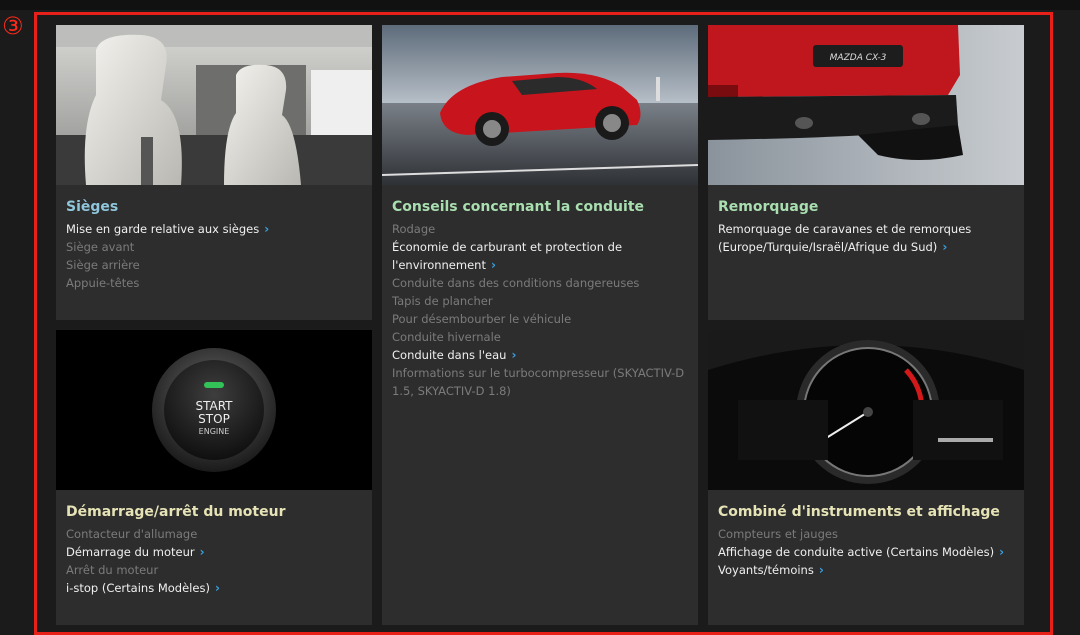 Image resolution: width=1080 pixels, height=635 pixels. What do you see at coordinates (866, 410) in the screenshot?
I see `cluster-image` at bounding box center [866, 410].